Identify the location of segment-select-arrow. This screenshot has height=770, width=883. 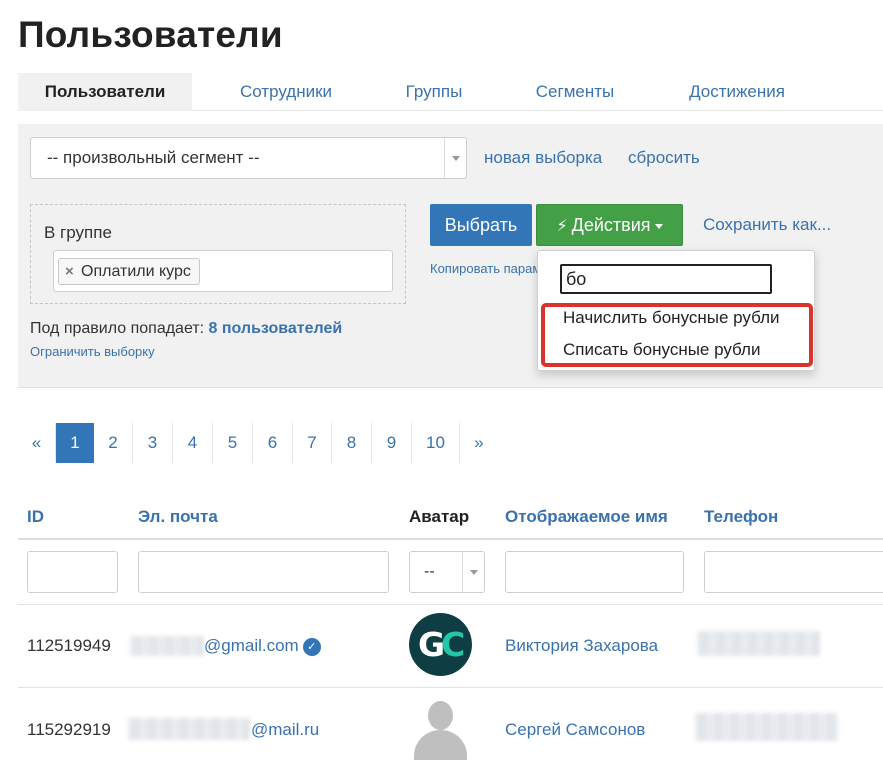
(455, 158).